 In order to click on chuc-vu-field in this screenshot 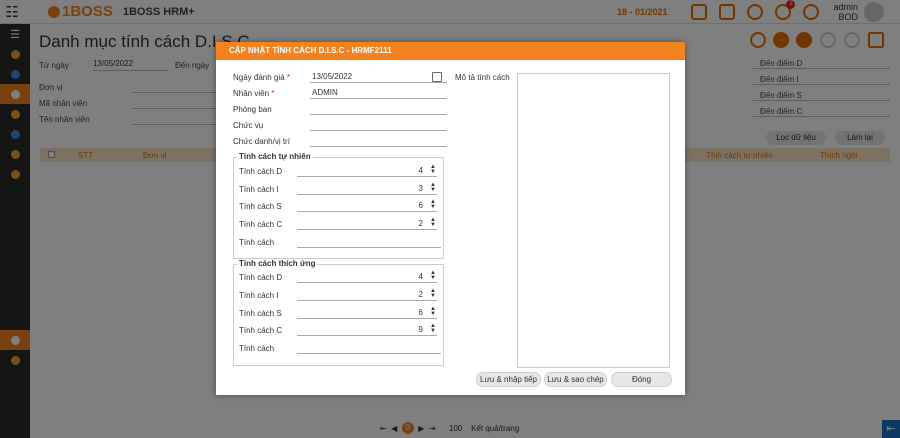, I will do `click(378, 125)`.